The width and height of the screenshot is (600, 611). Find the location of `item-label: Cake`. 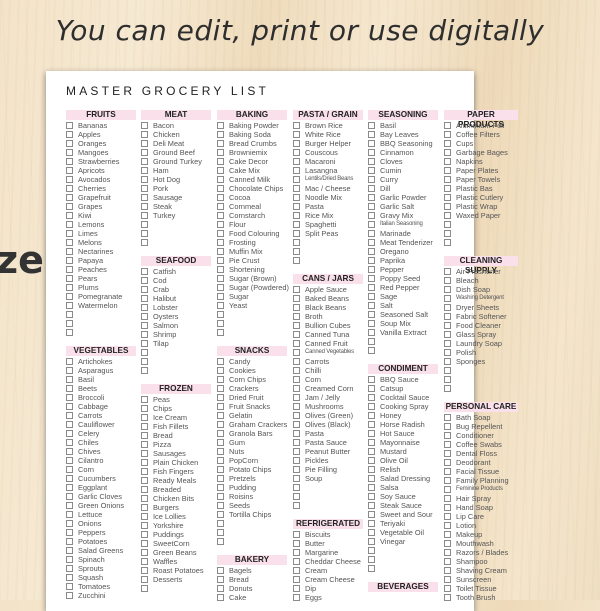

item-label: Cake is located at coordinates (237, 597).